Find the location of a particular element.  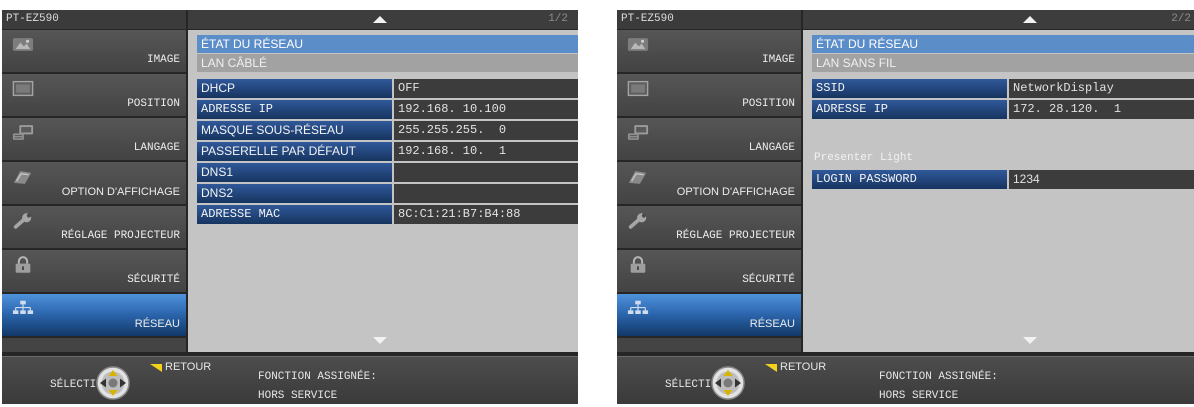

status-row-subnet-mask: MASQUE SOUS-RÉSEAU 255.255.255. 0 is located at coordinates (387, 130).